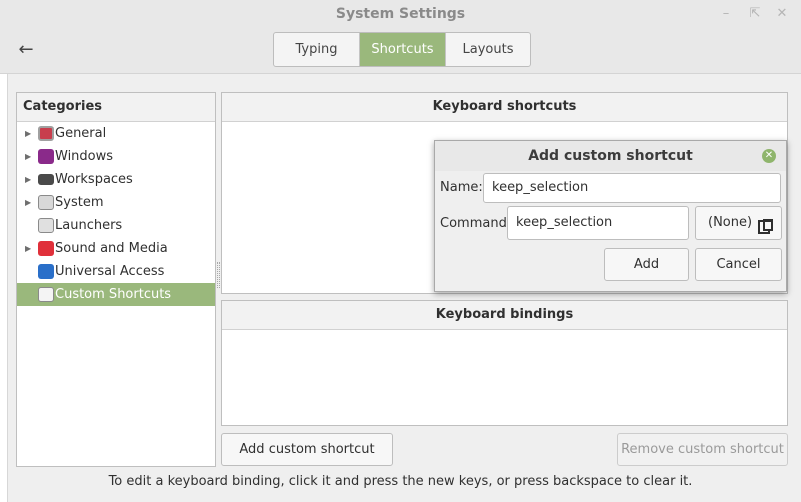 Image resolution: width=801 pixels, height=502 pixels. I want to click on dialog-close-icon: ✕, so click(769, 156).